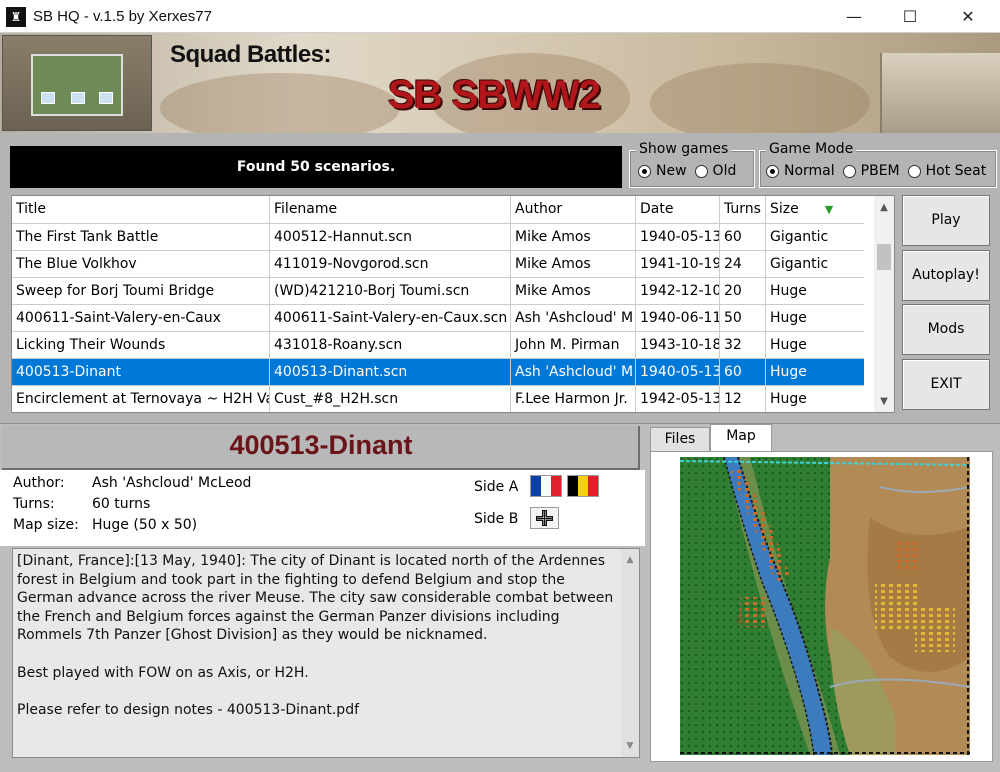 This screenshot has height=772, width=1000. What do you see at coordinates (496, 487) in the screenshot?
I see `side-a-label: Side A` at bounding box center [496, 487].